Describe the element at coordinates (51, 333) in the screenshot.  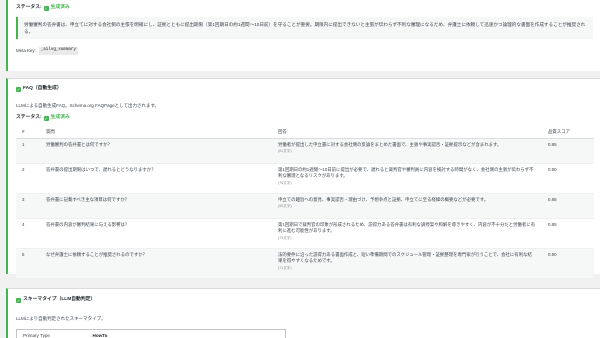
I see `primary-type-label: Primary Type` at that location.